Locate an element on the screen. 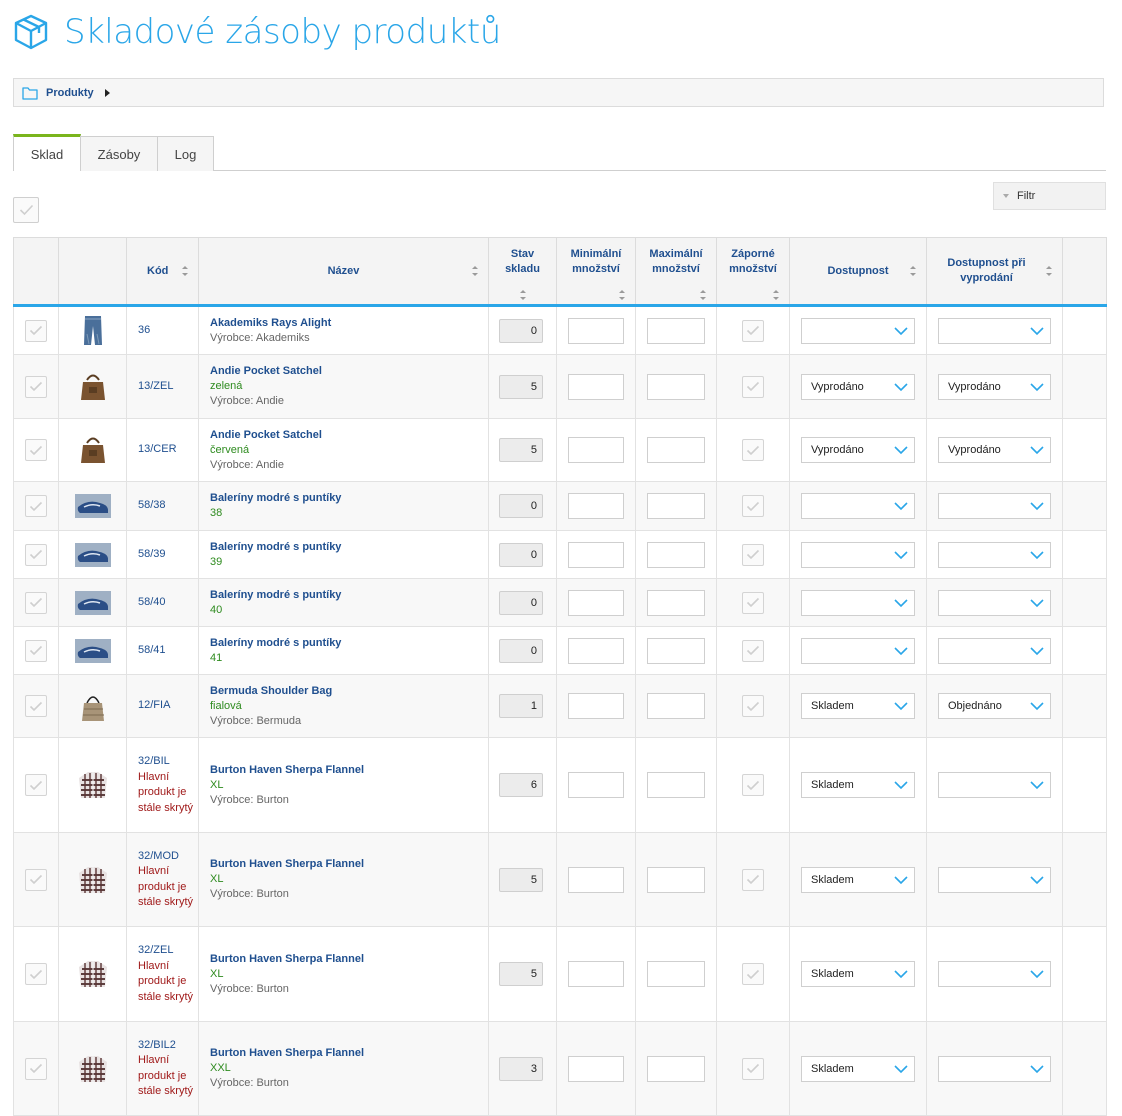 Image resolution: width=1122 pixels, height=1116 pixels. jeans-icon is located at coordinates (93, 331).